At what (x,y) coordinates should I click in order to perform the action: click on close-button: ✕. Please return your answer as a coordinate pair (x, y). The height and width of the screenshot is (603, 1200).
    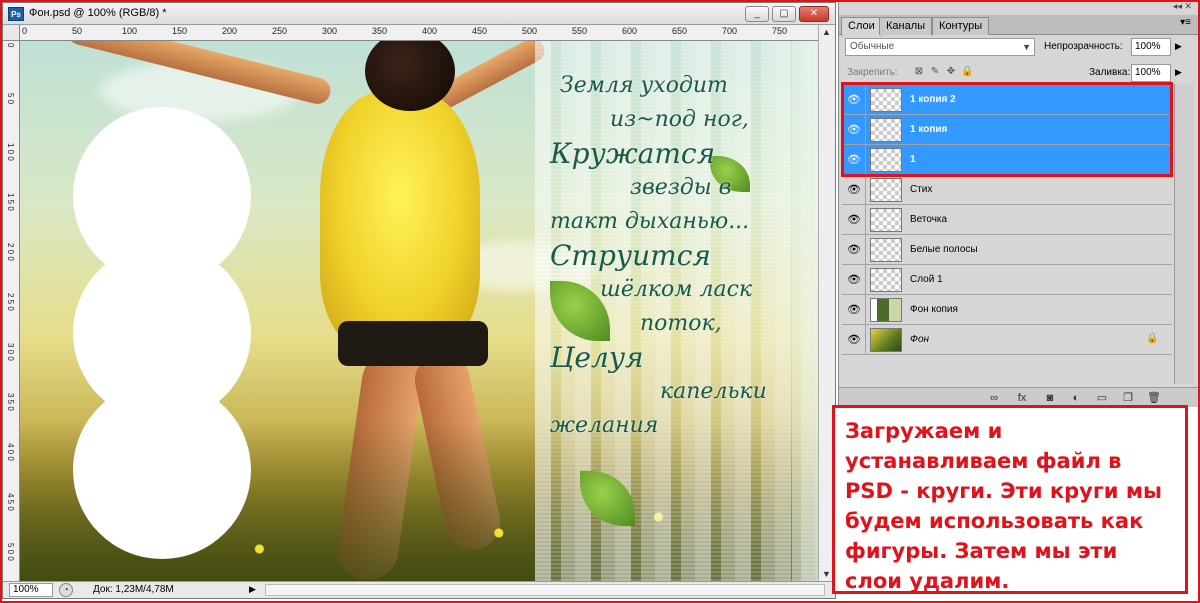
    Looking at the image, I should click on (814, 14).